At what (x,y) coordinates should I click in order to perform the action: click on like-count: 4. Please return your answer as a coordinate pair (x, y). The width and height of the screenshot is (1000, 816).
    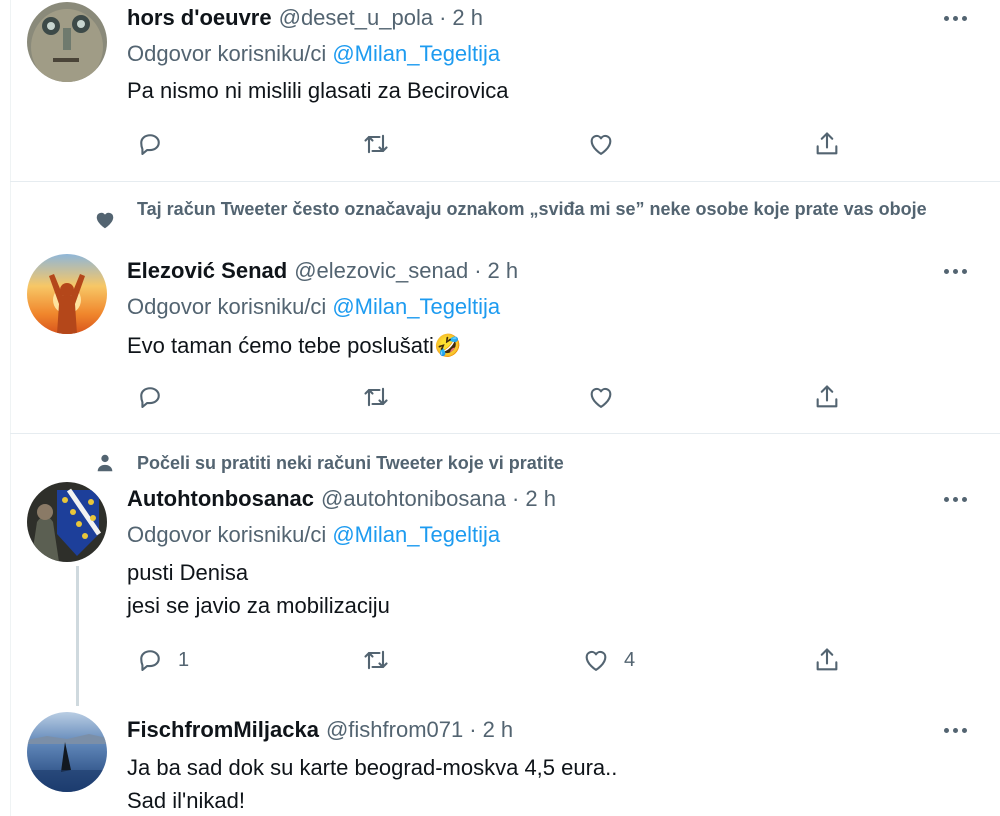
    Looking at the image, I should click on (630, 659).